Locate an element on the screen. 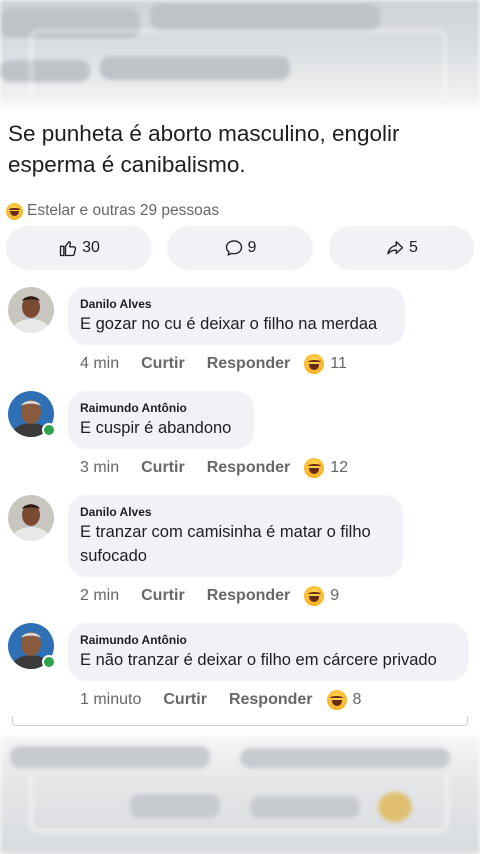  comment-time: 4 min is located at coordinates (99, 364).